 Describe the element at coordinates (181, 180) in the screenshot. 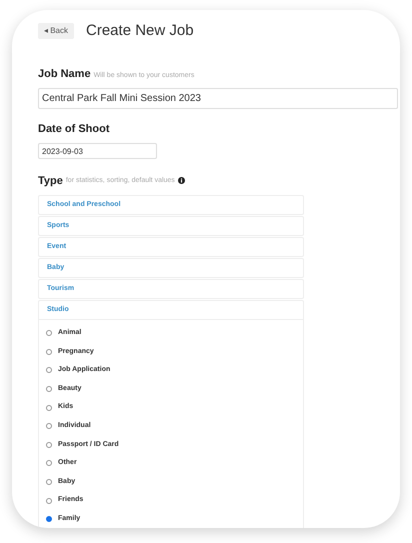

I see `info-icon` at that location.